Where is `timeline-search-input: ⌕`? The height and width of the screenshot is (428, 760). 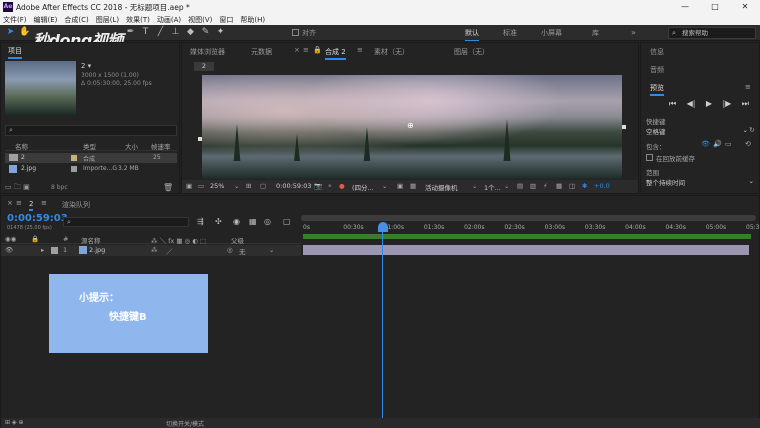
timeline-search-input: ⌕ is located at coordinates (126, 222).